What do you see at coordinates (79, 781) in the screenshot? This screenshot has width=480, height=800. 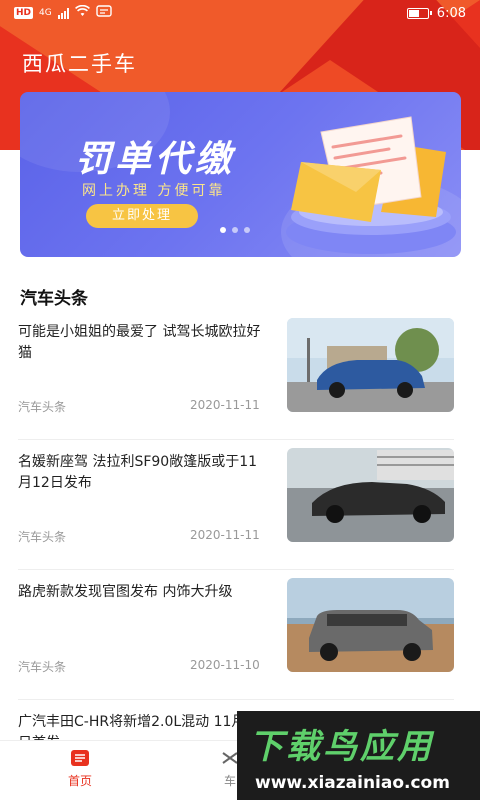 I see `tab-home-label: 首页` at bounding box center [79, 781].